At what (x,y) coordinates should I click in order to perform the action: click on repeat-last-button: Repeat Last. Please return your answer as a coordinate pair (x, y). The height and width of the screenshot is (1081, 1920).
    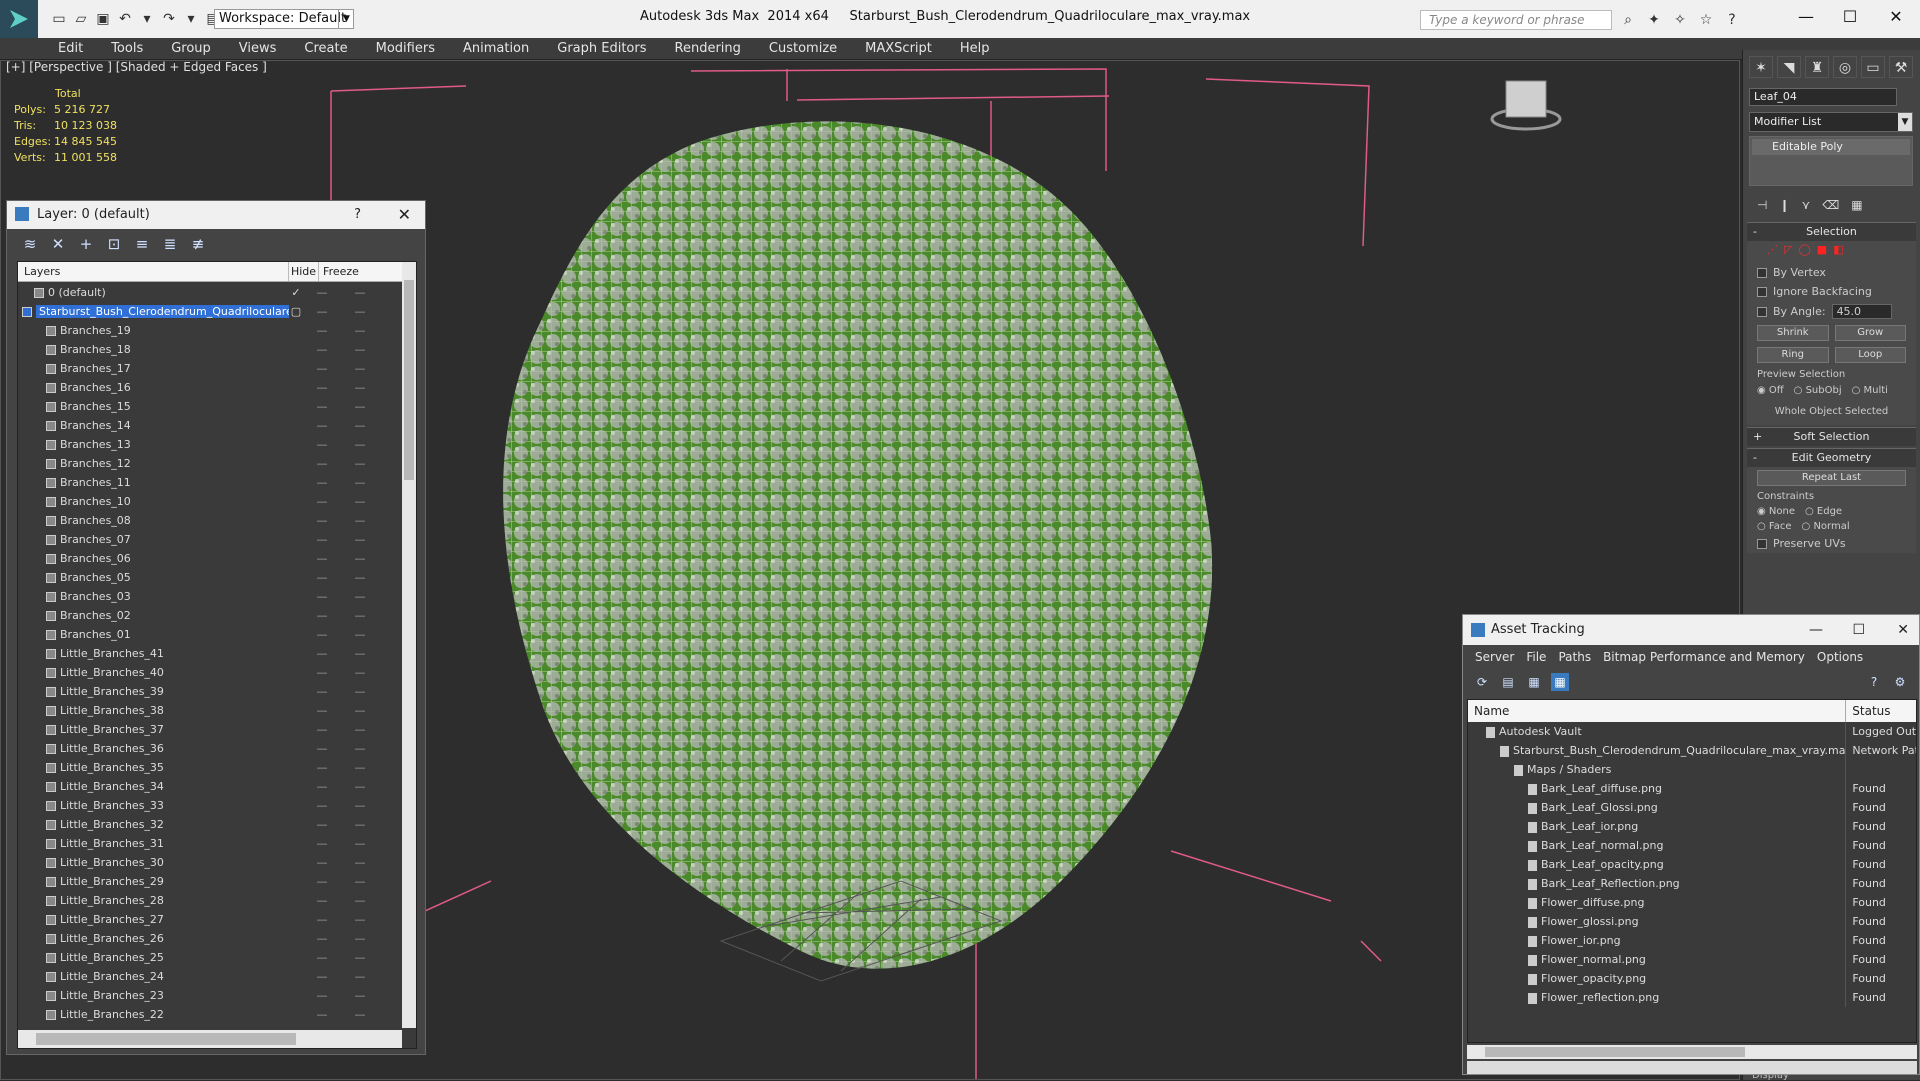
    Looking at the image, I should click on (1831, 478).